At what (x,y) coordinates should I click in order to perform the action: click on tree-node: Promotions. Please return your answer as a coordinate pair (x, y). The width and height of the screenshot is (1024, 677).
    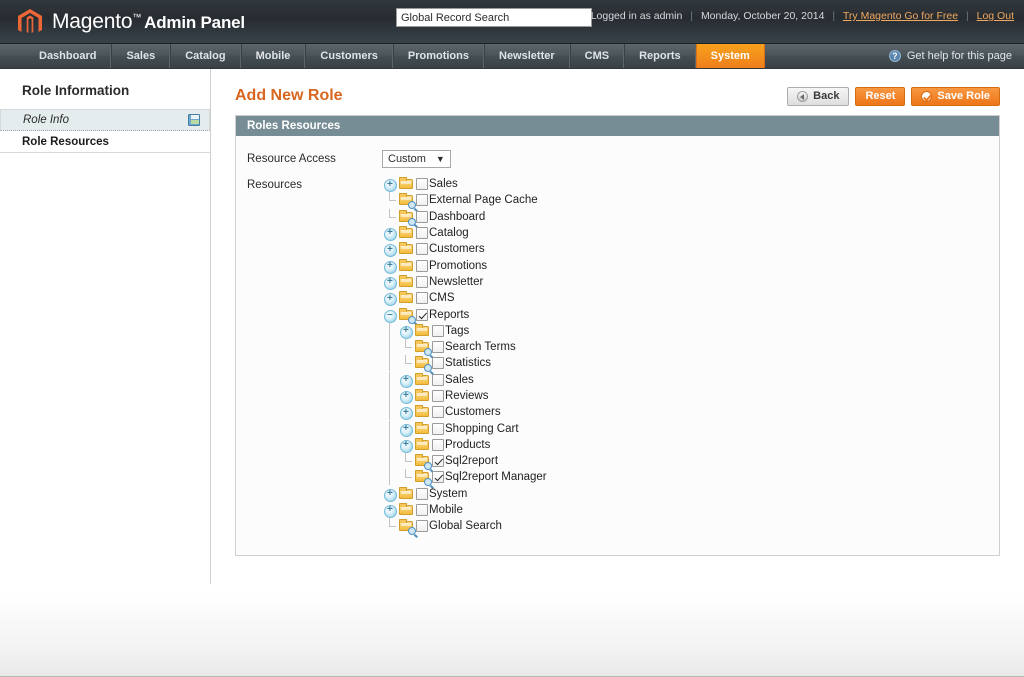
    Looking at the image, I should click on (464, 265).